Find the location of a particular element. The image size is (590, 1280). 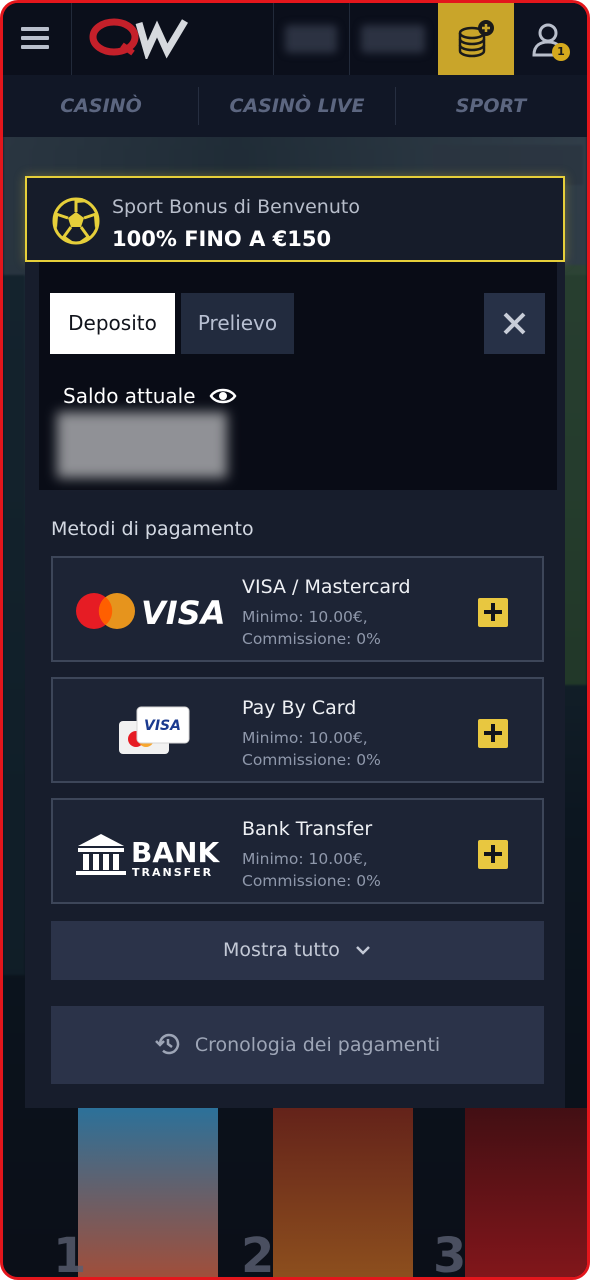

visa-mastercard-logo: VISA is located at coordinates (150, 612).